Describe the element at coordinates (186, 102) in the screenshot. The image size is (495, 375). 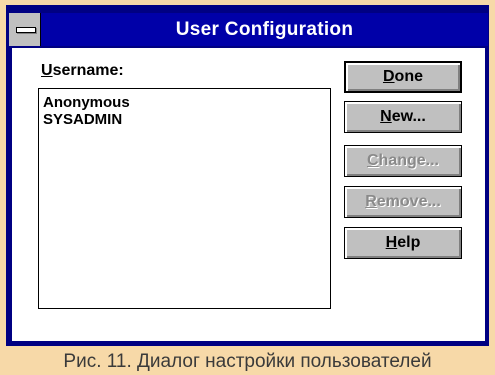
I see `list-item: Anonymous` at that location.